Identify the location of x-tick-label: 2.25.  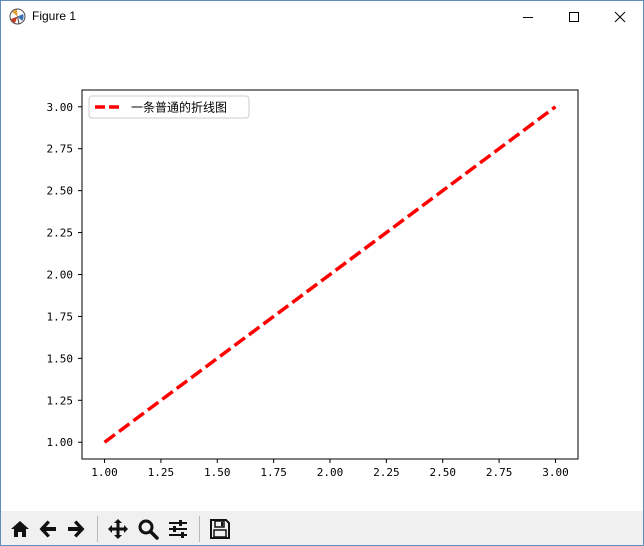
(386, 472).